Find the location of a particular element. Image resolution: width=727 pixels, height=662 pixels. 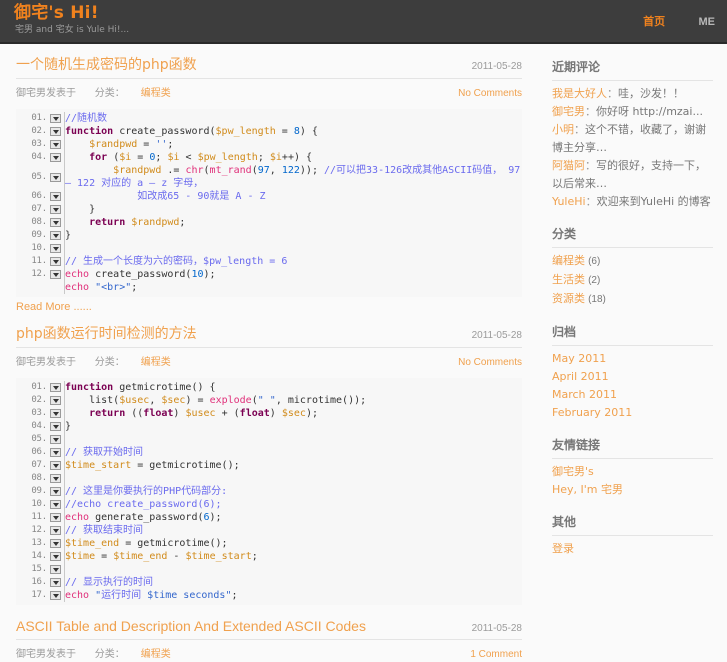

blogroll-list: 御宅男's Hey, I'm 宅男 is located at coordinates (632, 481).